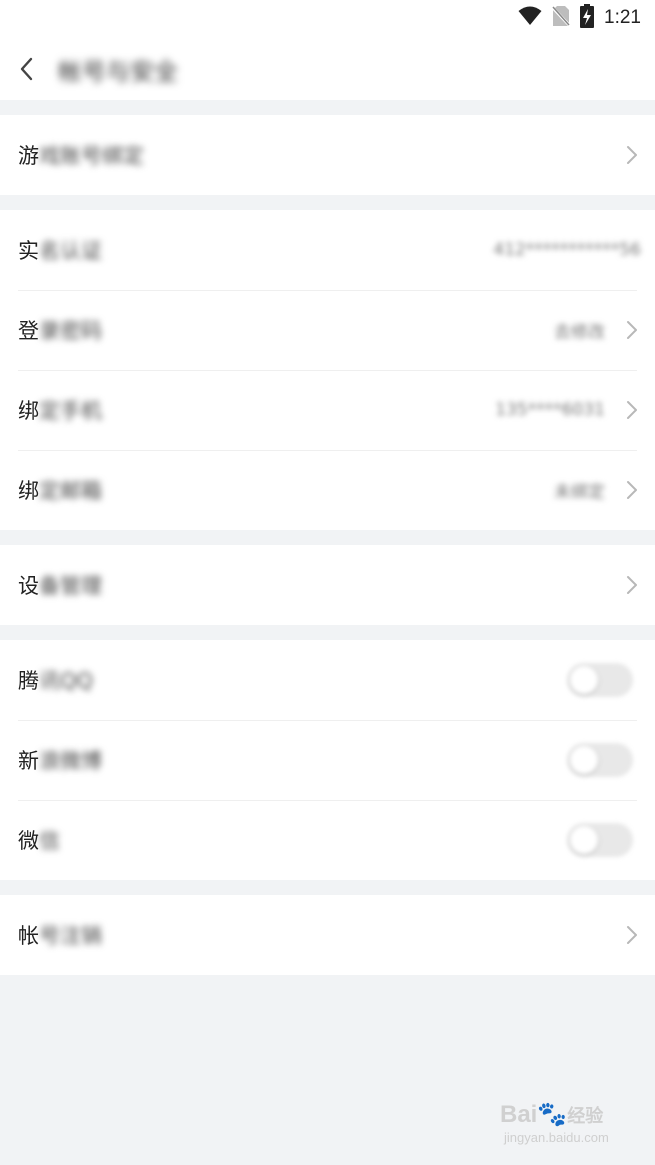 This screenshot has height=1165, width=655. What do you see at coordinates (550, 410) in the screenshot?
I see `phone-value: 135****6031` at bounding box center [550, 410].